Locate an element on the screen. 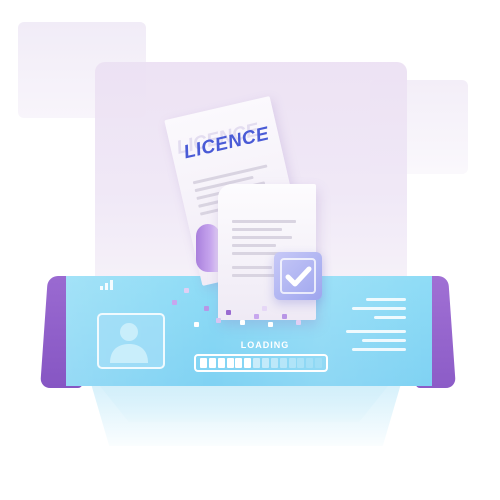  loading-label: LOADING is located at coordinates (265, 345).